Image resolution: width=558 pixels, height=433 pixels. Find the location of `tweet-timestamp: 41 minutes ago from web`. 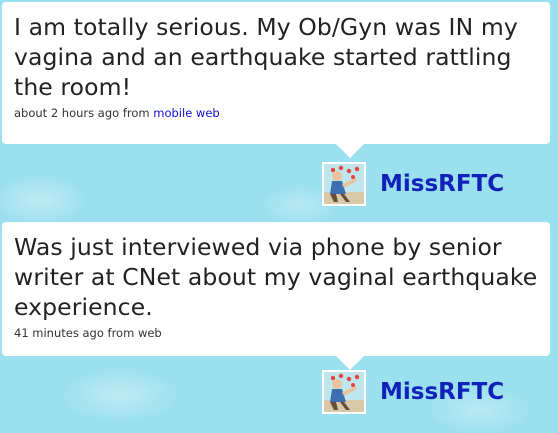

tweet-timestamp: 41 minutes ago from web is located at coordinates (88, 333).